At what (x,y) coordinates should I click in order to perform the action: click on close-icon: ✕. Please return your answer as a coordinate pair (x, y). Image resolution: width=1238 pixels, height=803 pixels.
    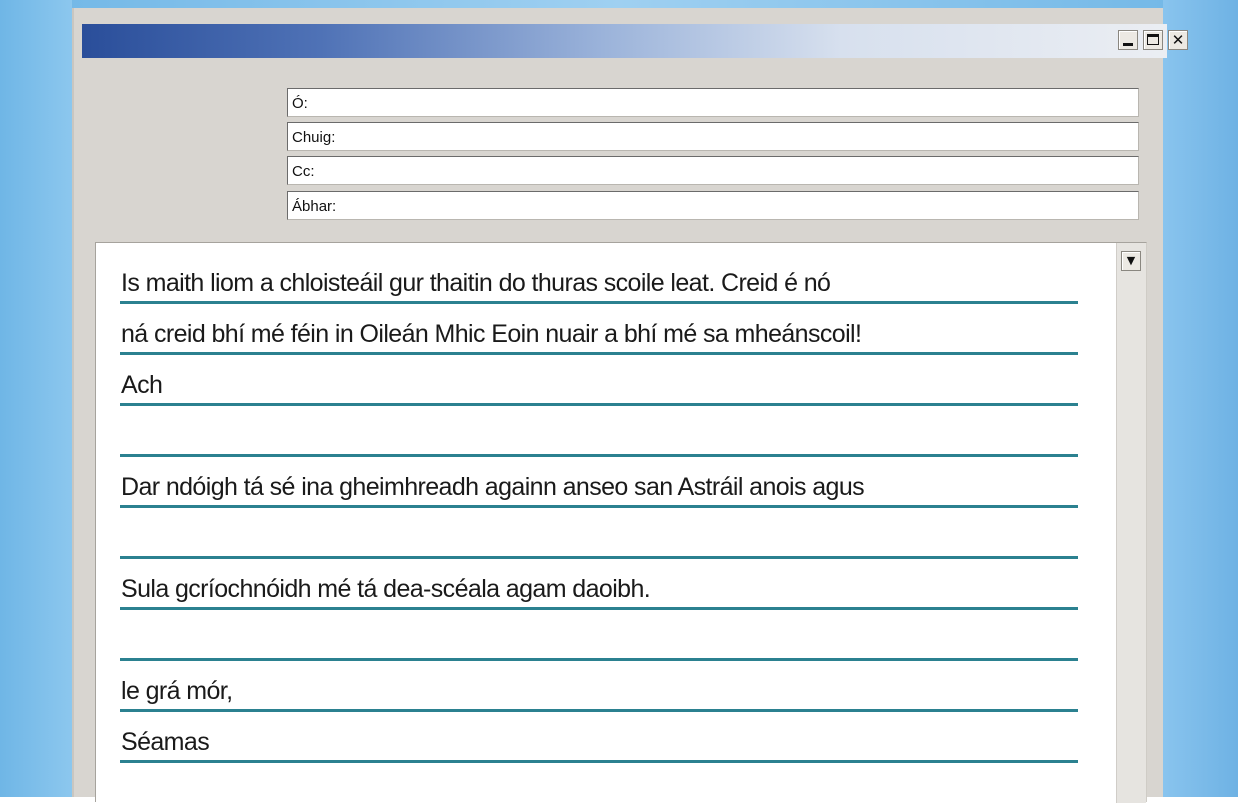
    Looking at the image, I should click on (1178, 40).